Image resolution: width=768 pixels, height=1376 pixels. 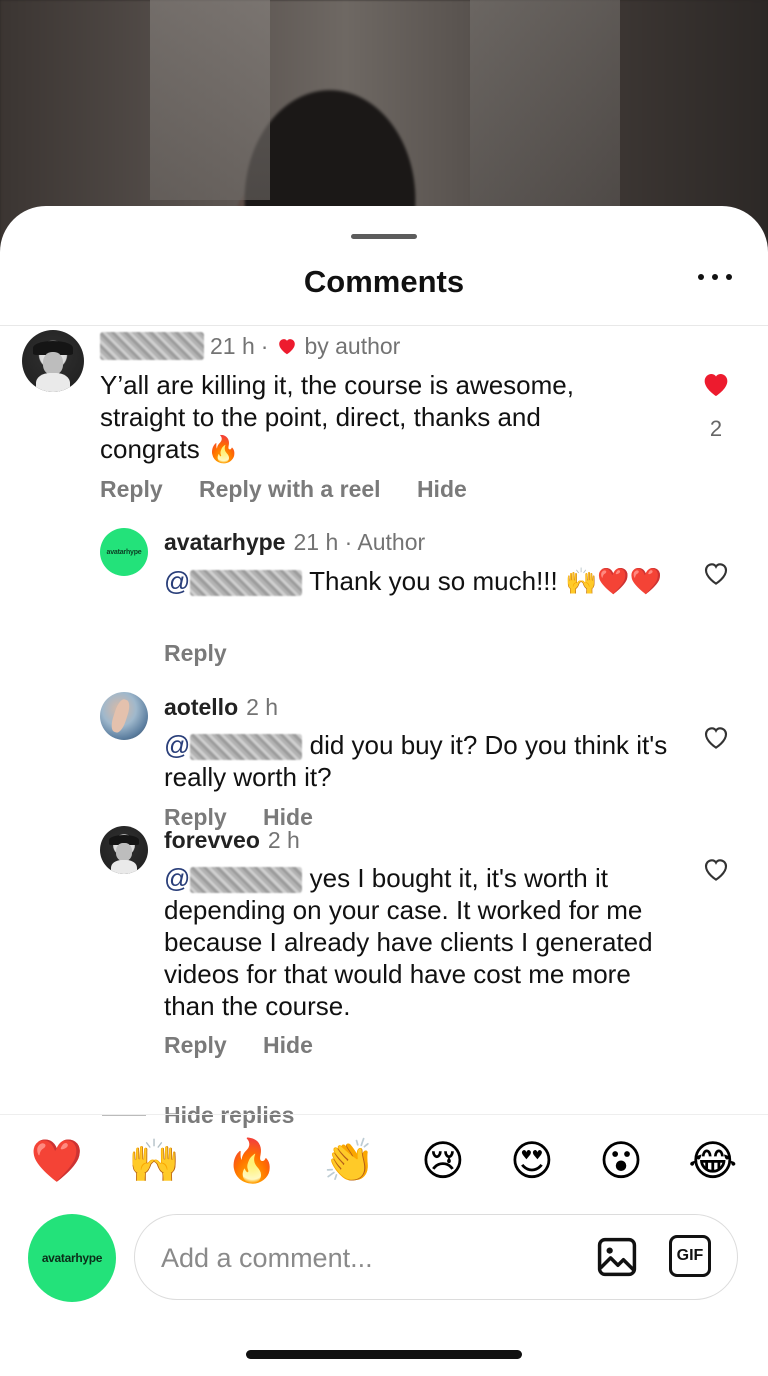 What do you see at coordinates (486, 581) in the screenshot?
I see `comment-text: Thank you so much!!! 🙌❤️❤️` at bounding box center [486, 581].